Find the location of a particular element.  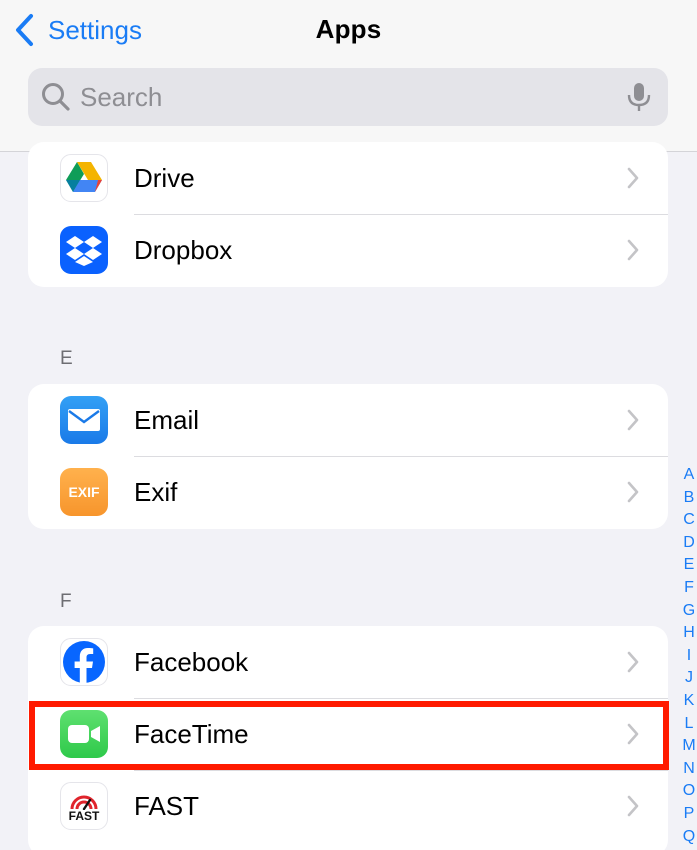

index-letter-g: G is located at coordinates (689, 611).